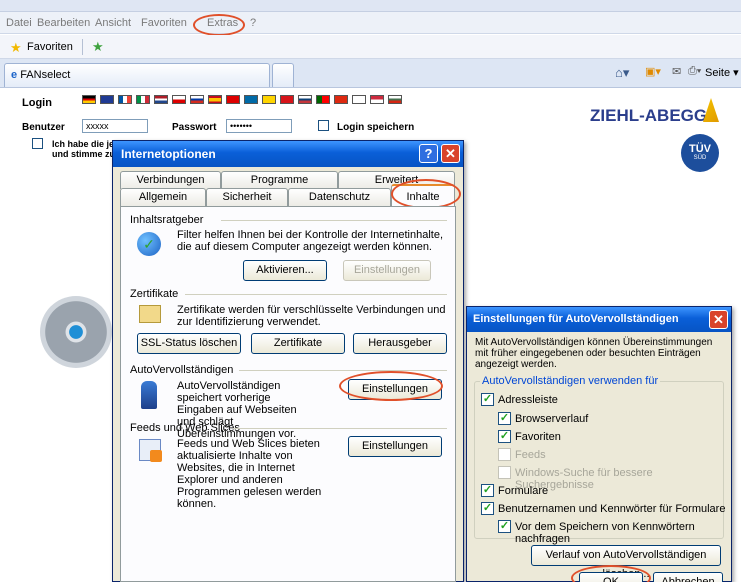 The height and width of the screenshot is (582, 741). I want to click on tuv-sub-text: SÜD, so click(700, 158).